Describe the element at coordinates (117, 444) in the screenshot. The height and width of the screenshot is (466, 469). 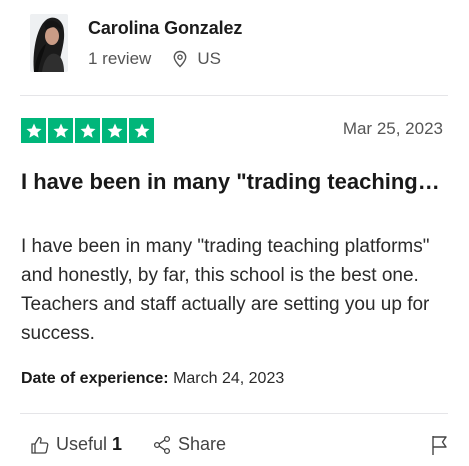
I see `useful-count: 1` at that location.